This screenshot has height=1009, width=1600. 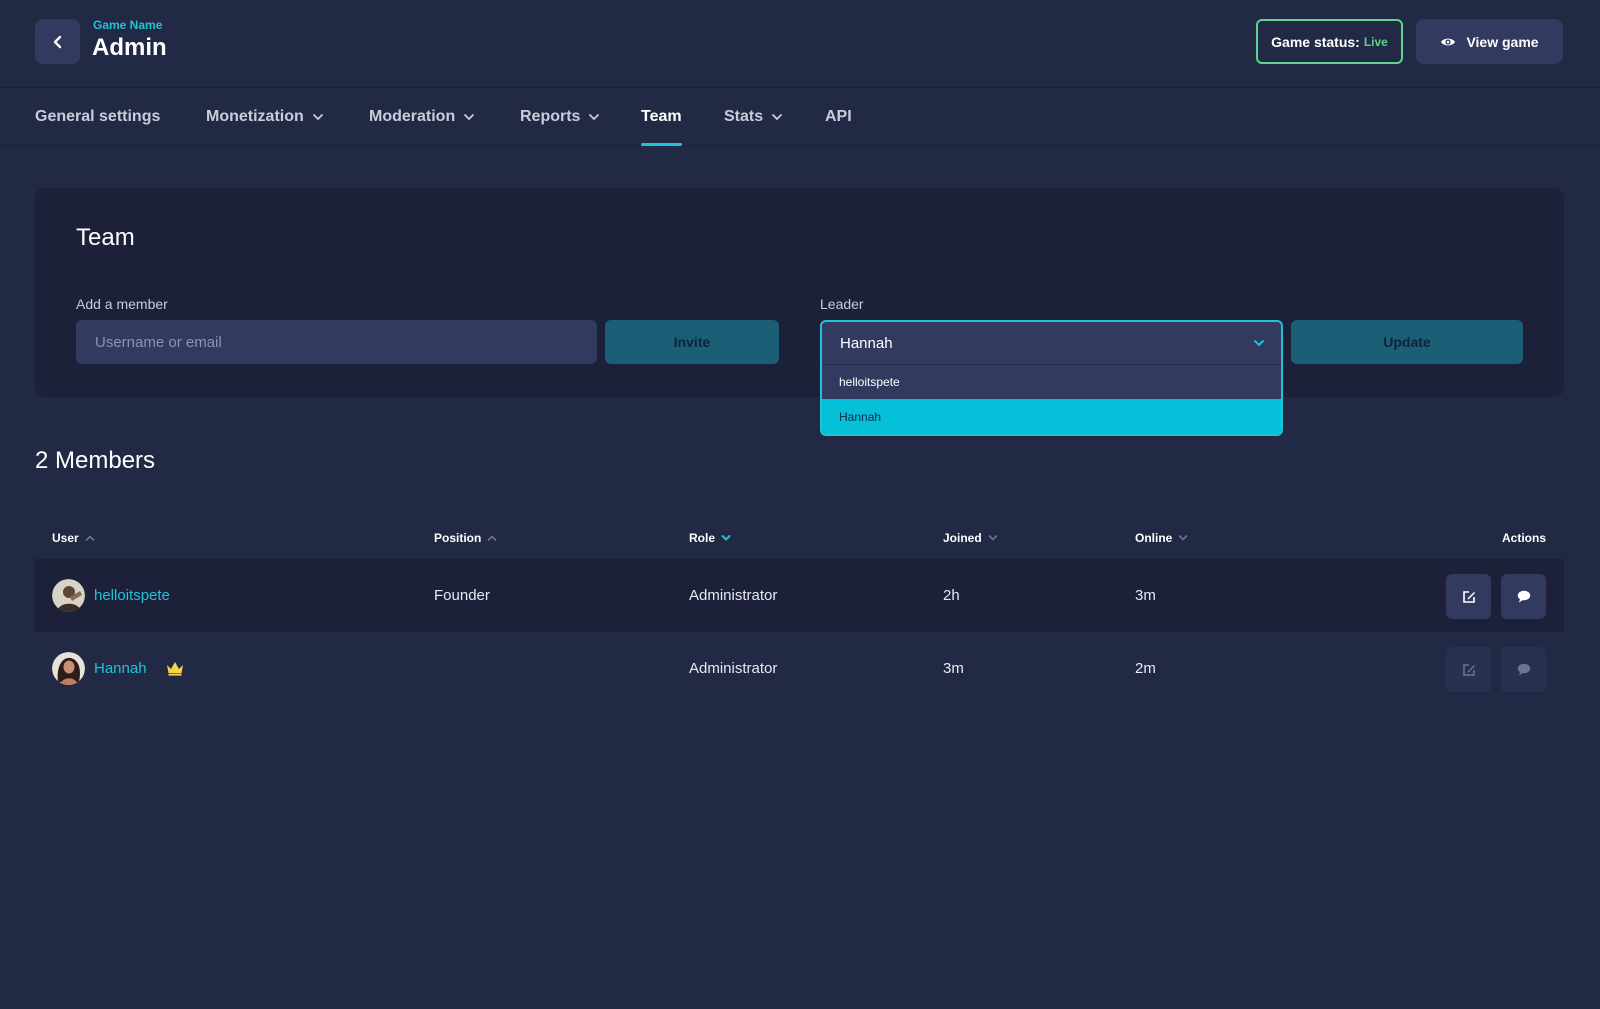 I want to click on online-cell: 3m, so click(x=1145, y=595).